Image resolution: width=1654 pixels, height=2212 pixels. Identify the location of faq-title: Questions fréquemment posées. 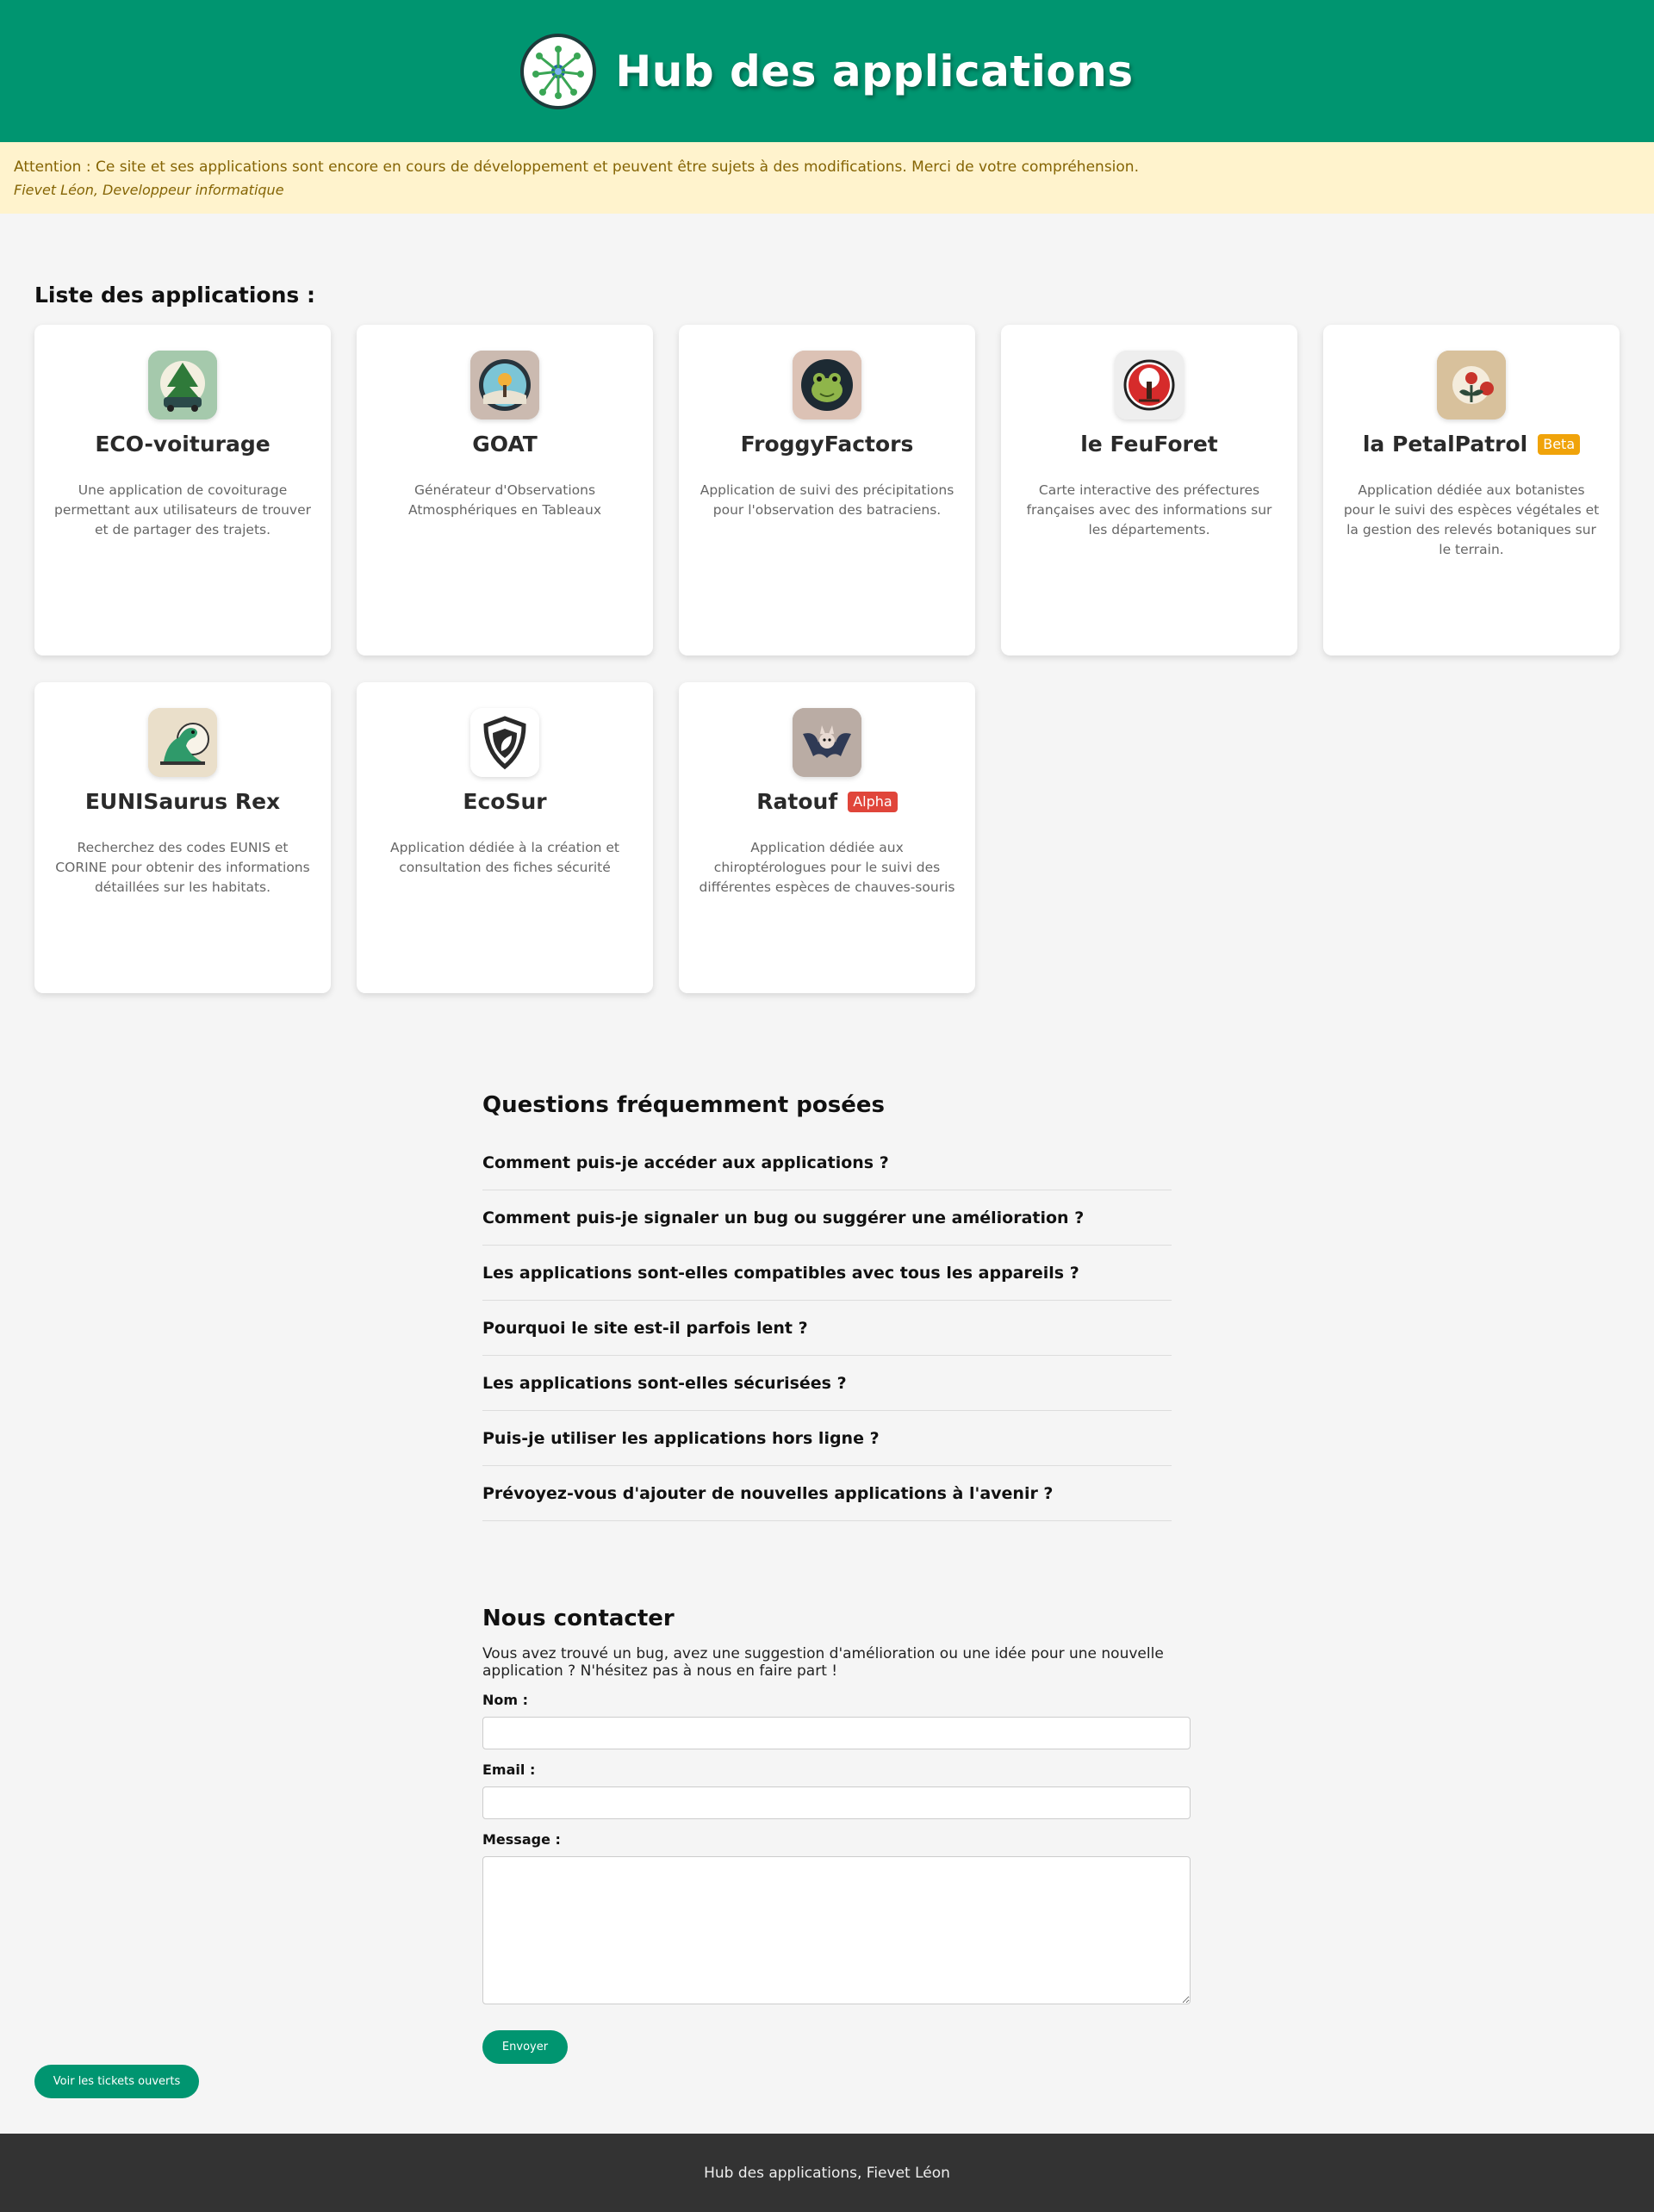
(683, 1105).